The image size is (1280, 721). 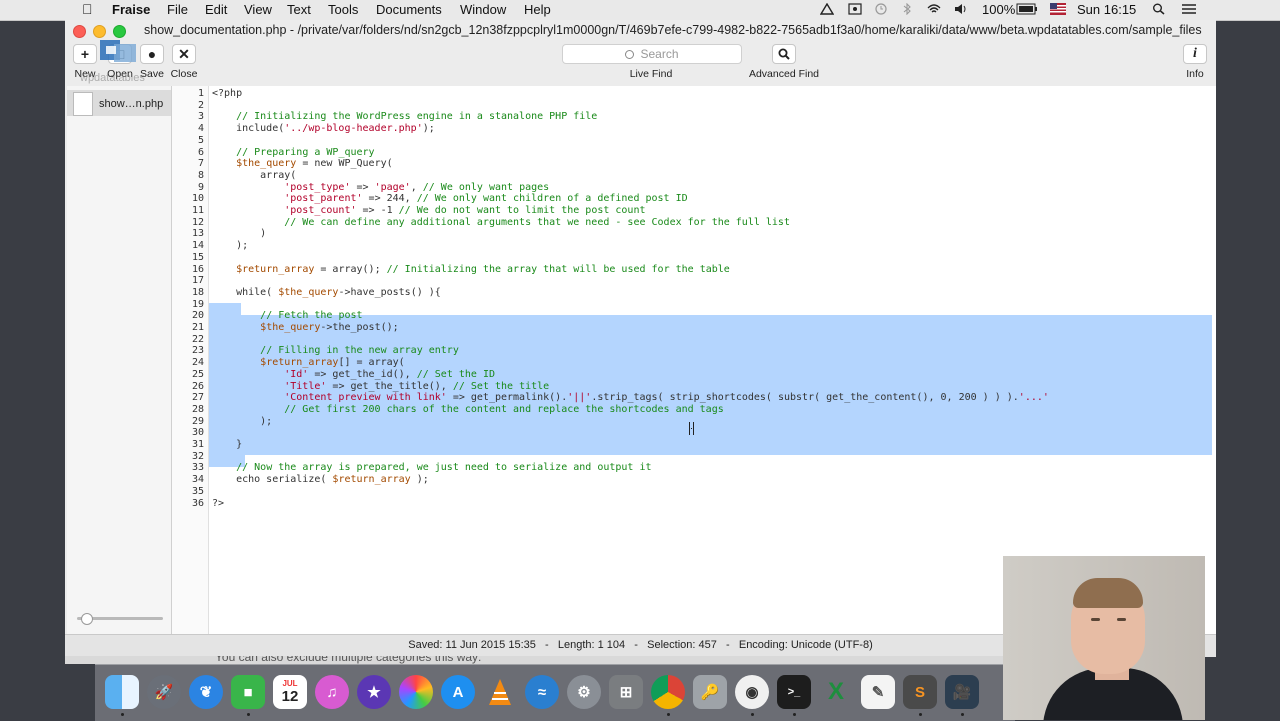 I want to click on code-line: 'Id' => get_the_id(), // Set the ID, so click(x=389, y=374).